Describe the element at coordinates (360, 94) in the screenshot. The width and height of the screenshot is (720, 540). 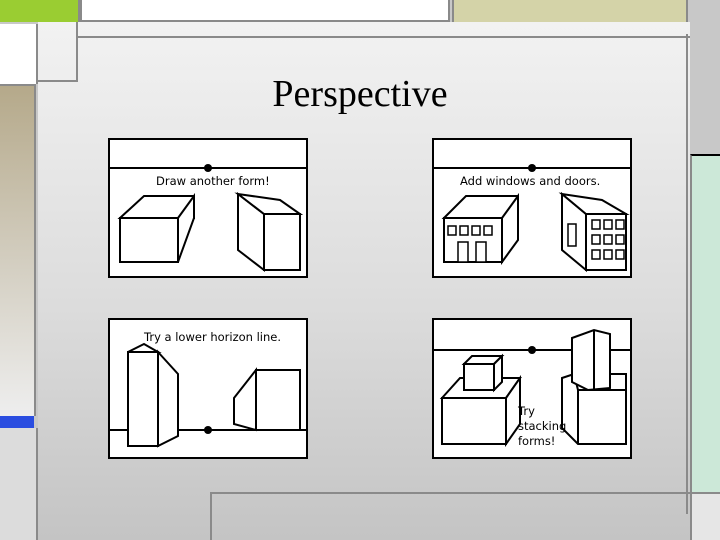
I see `slide-title: Perspective` at that location.